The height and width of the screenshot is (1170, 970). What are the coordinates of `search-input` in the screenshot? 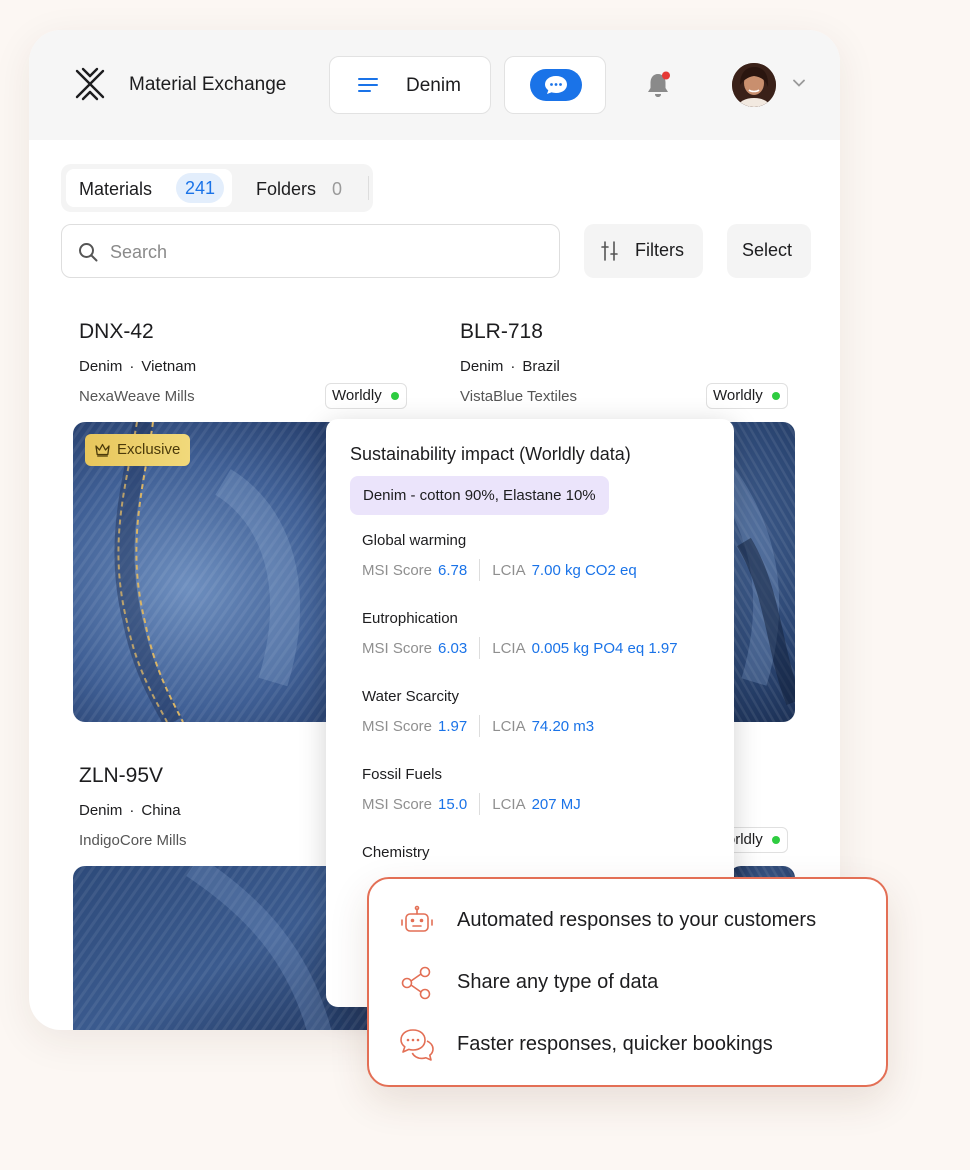 It's located at (320, 252).